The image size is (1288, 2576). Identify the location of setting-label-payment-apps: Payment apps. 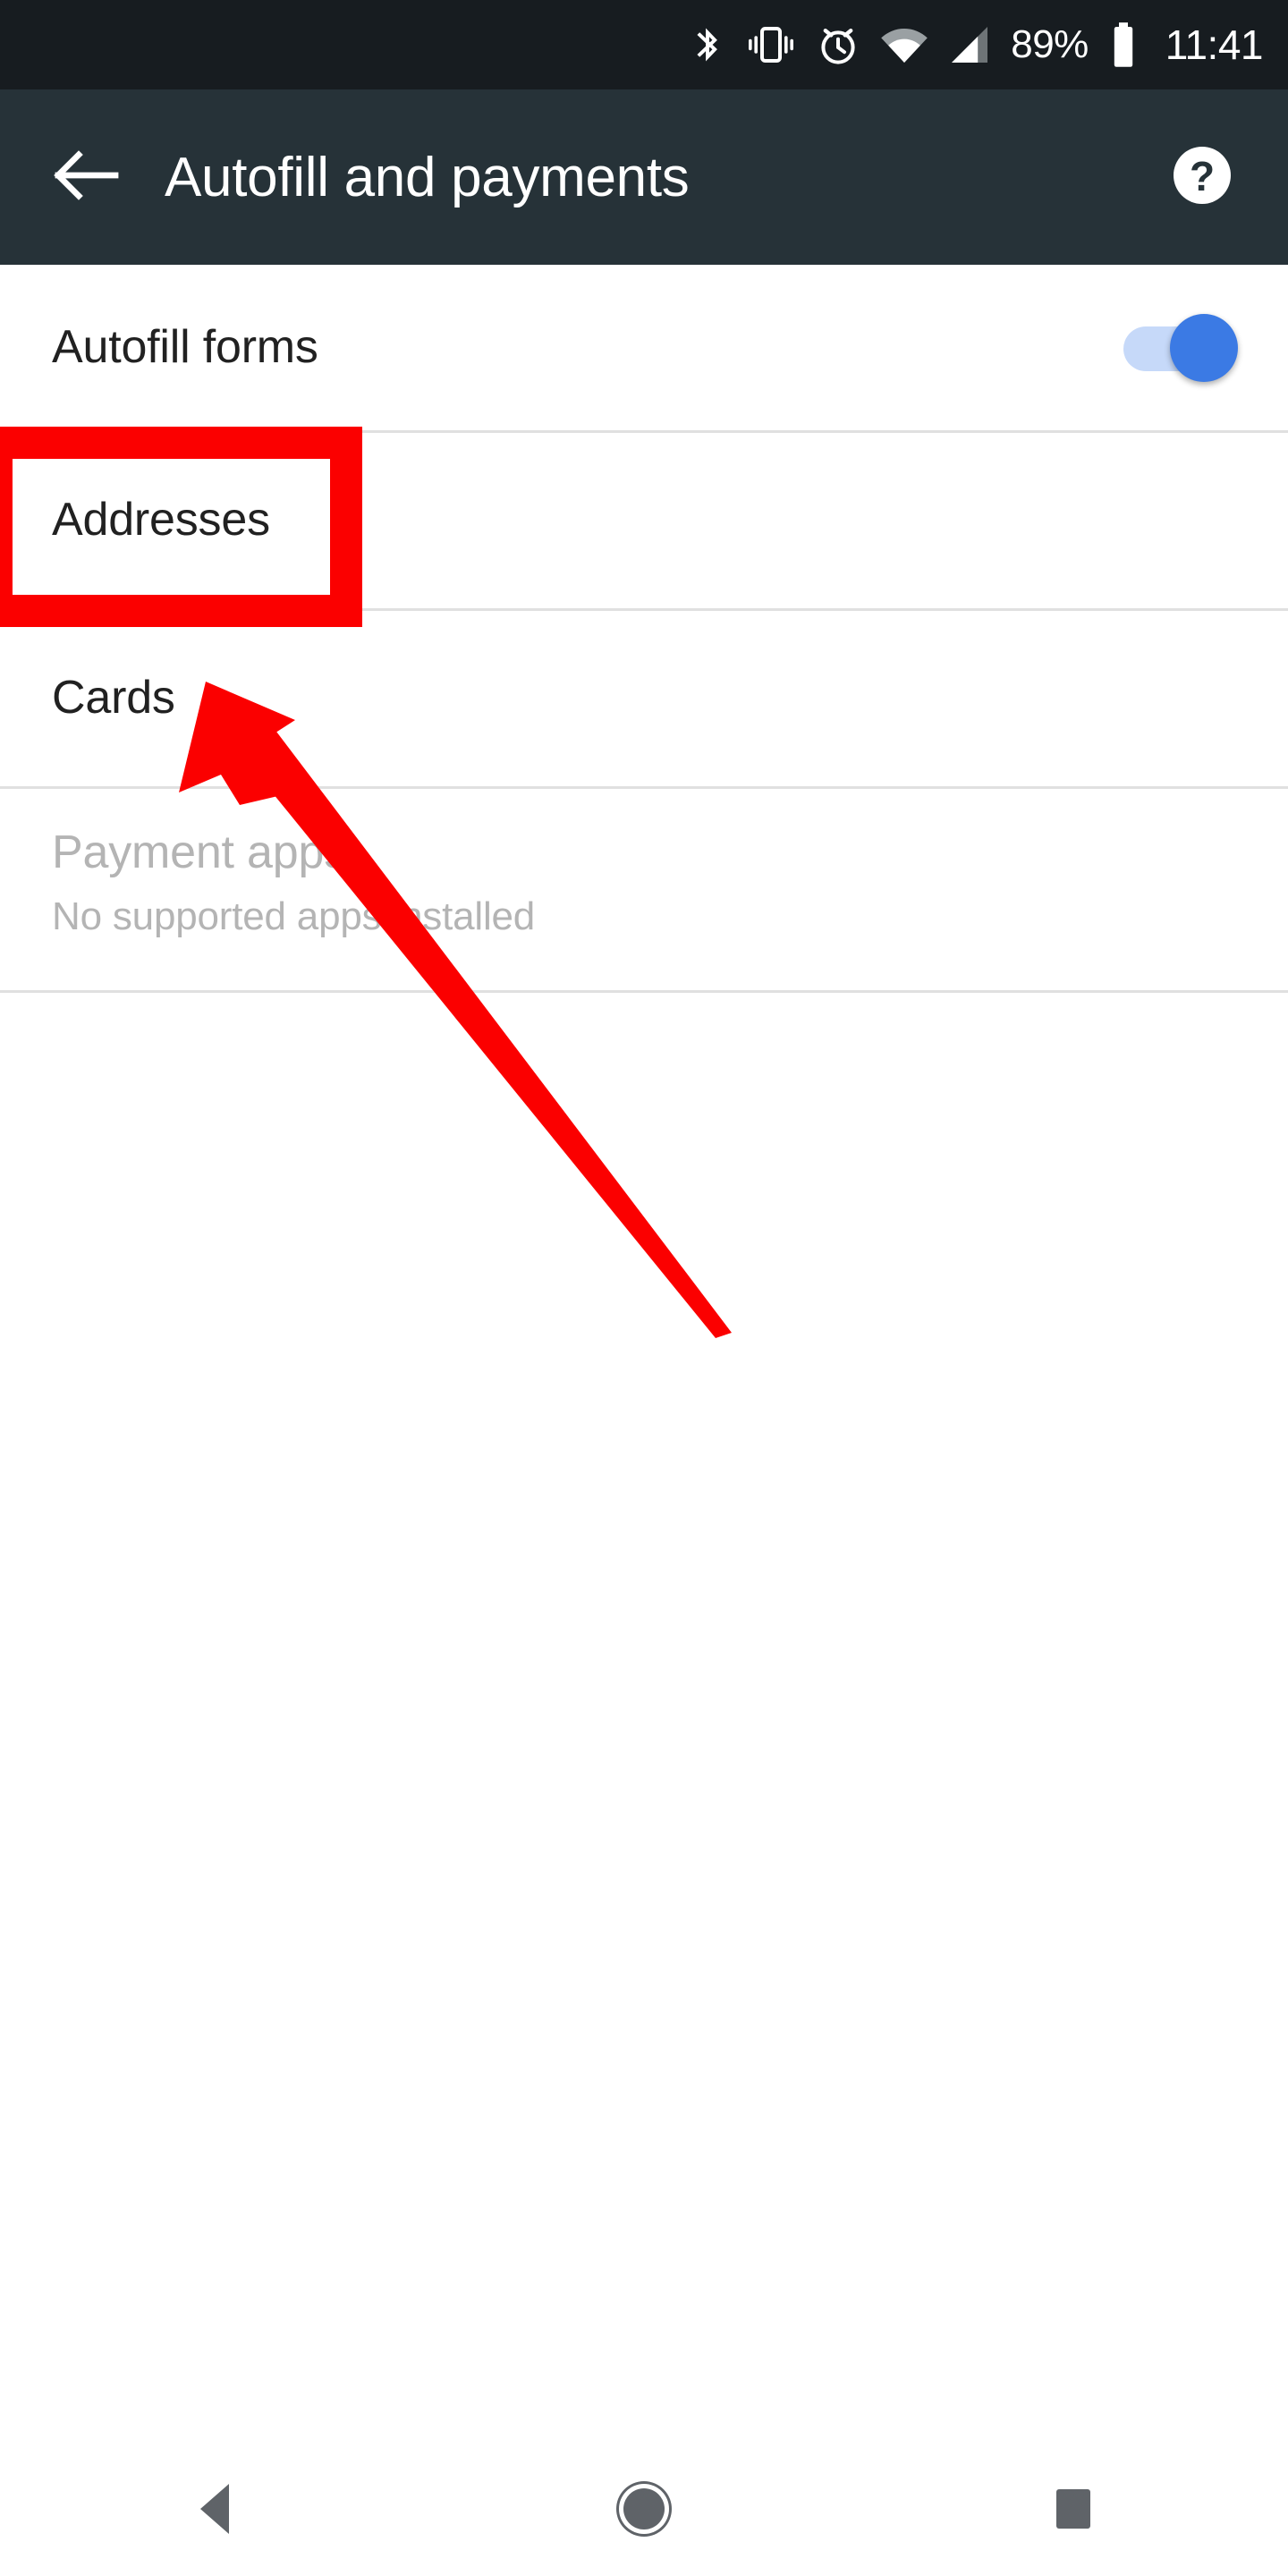
(200, 852).